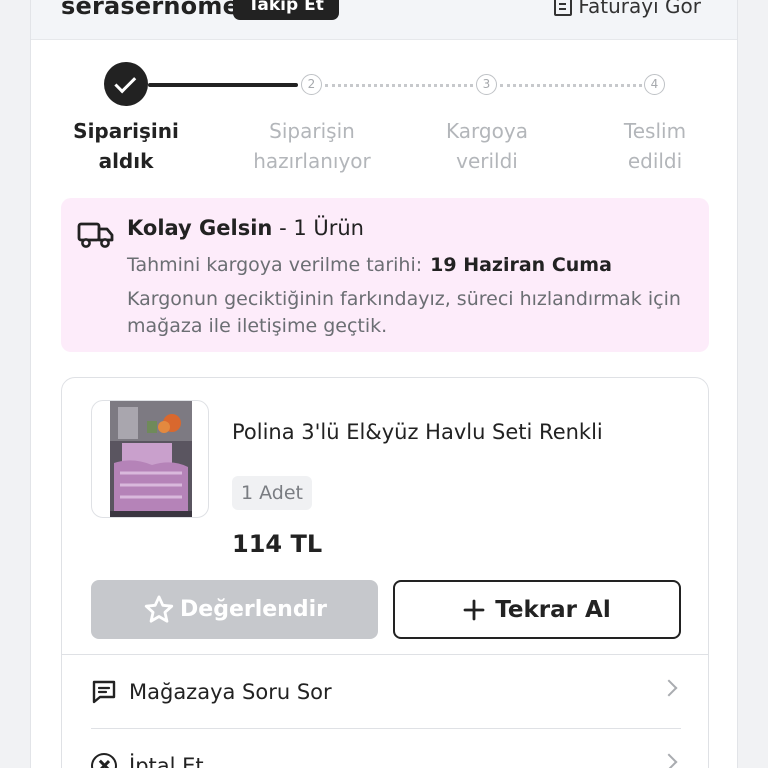  I want to click on step-4-label: Teslim edildi, so click(655, 146).